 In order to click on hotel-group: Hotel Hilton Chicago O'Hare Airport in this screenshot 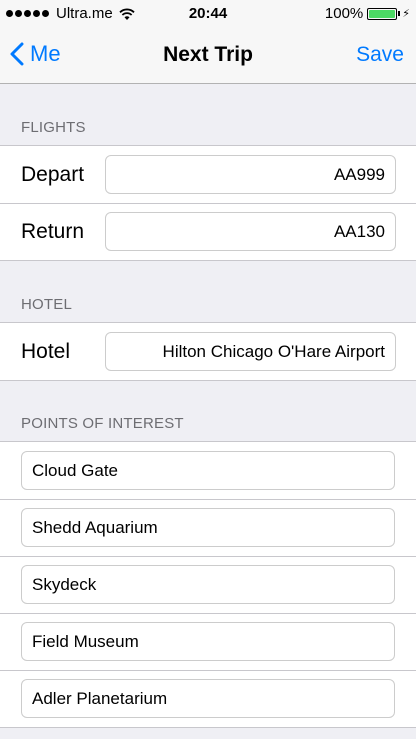, I will do `click(208, 351)`.